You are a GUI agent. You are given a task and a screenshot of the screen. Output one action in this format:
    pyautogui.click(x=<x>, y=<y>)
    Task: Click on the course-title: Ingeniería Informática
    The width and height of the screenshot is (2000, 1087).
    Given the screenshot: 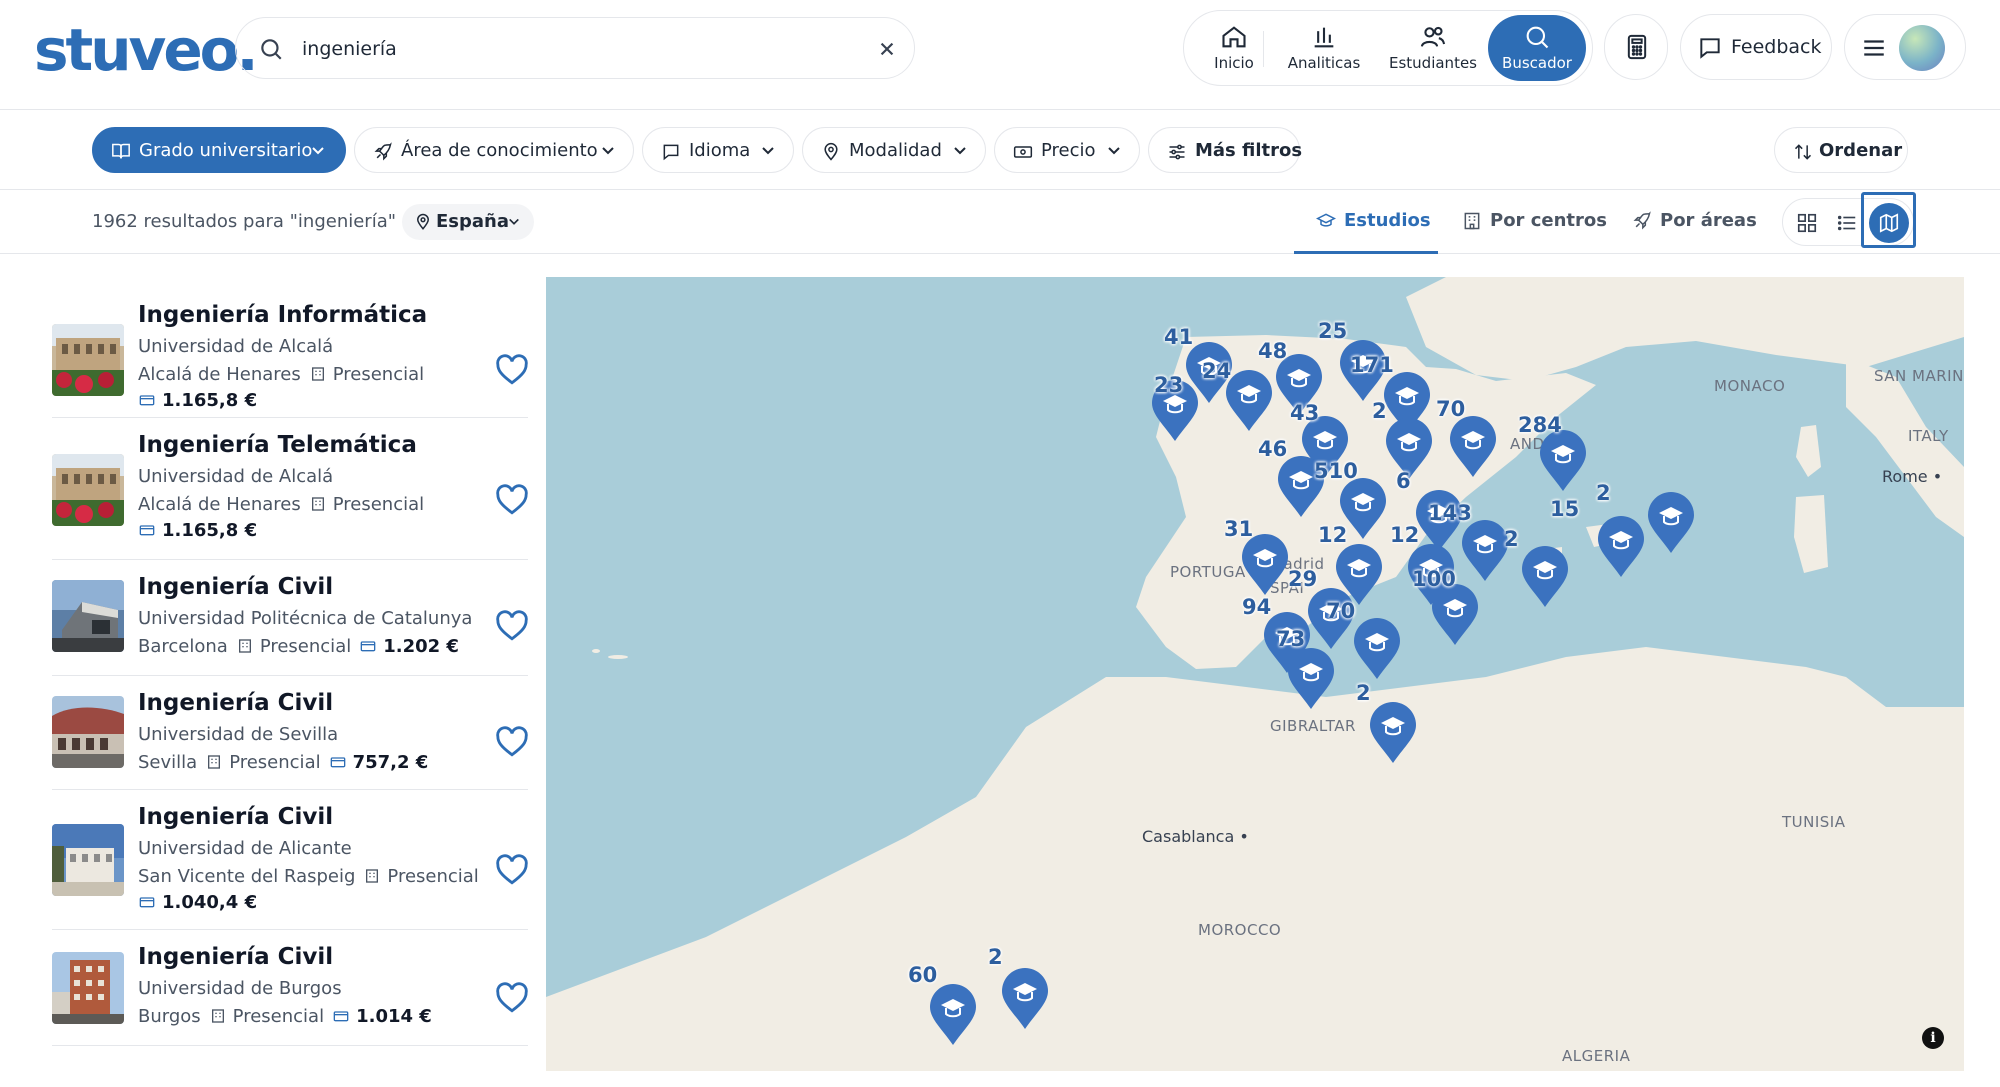 What is the action you would take?
    pyautogui.click(x=282, y=315)
    